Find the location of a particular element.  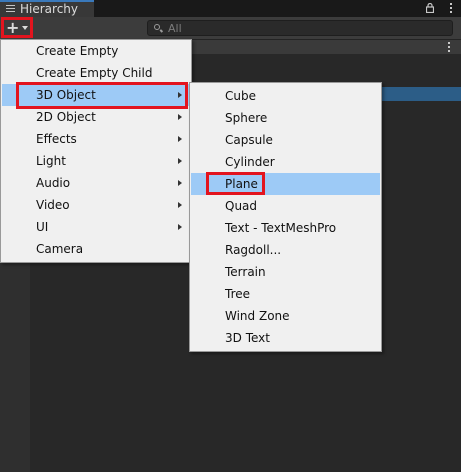

search-input is located at coordinates (303, 28).